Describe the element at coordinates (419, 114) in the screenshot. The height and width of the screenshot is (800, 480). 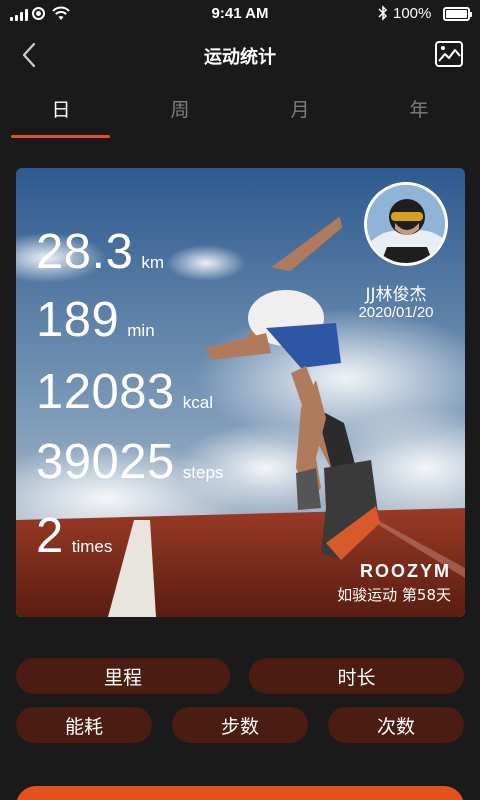
I see `tab-year: 年` at that location.